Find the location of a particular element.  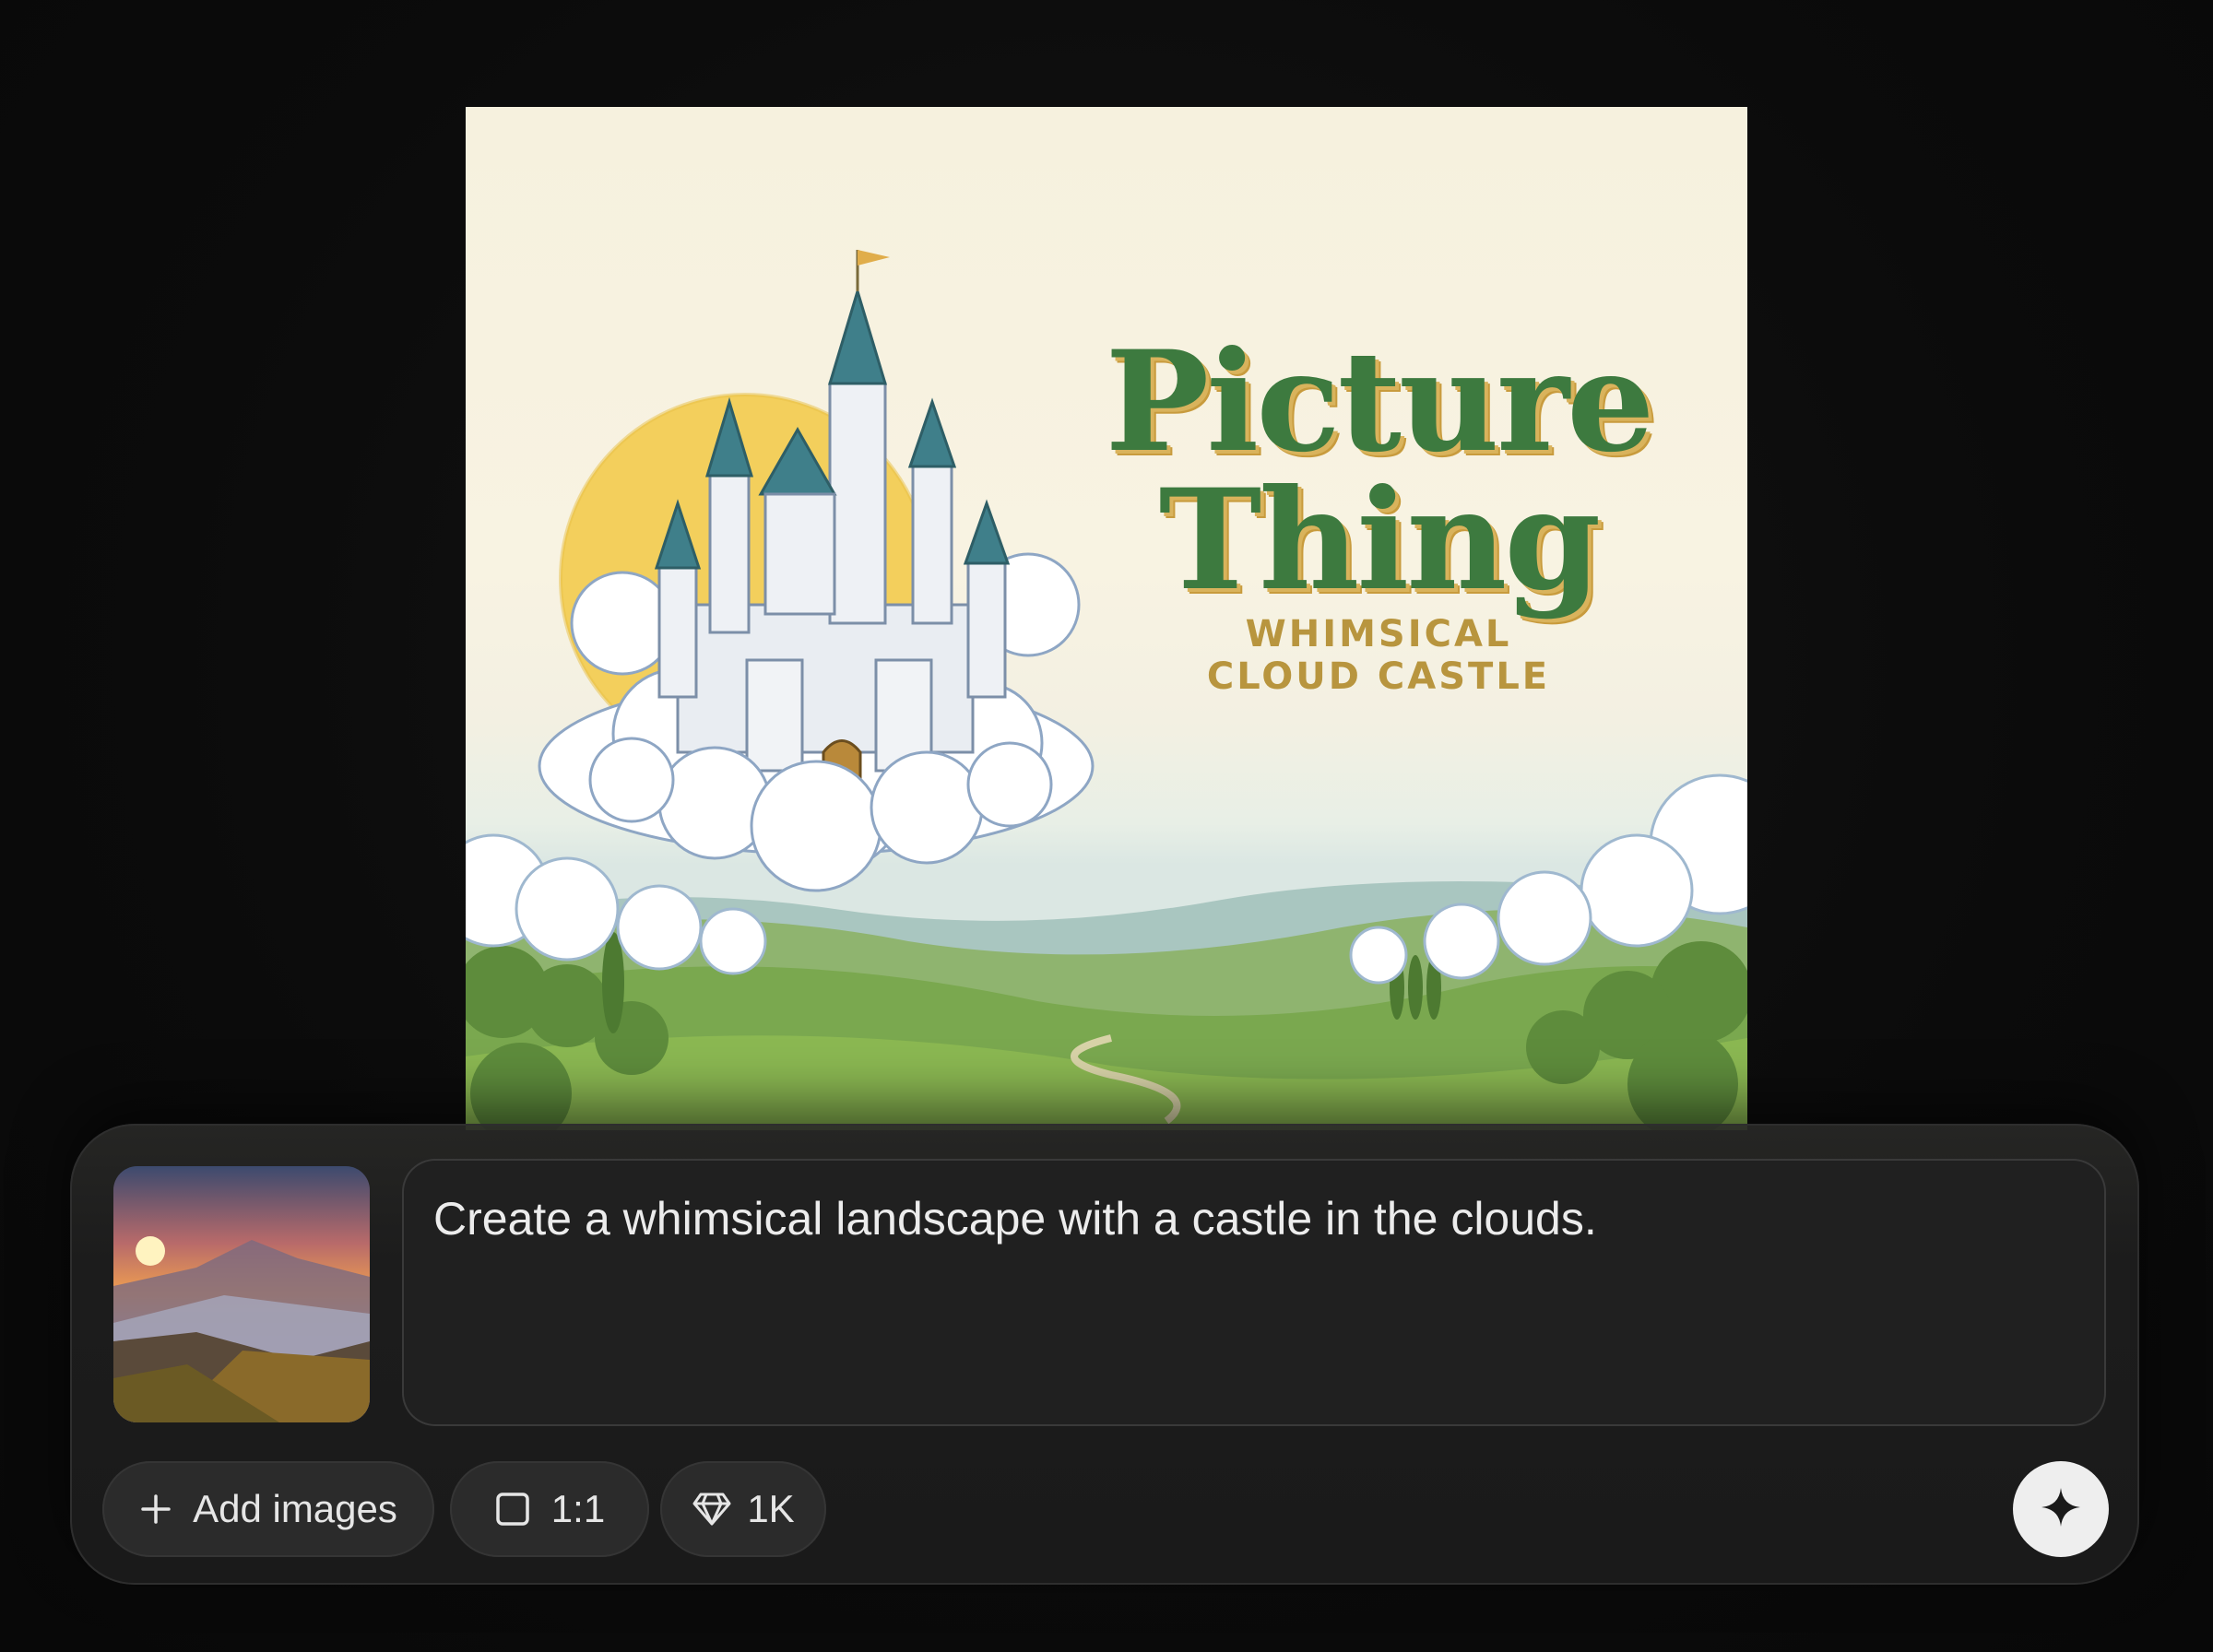

artwork-subtitle-line2: CLOUD CASTLE is located at coordinates (1378, 676).